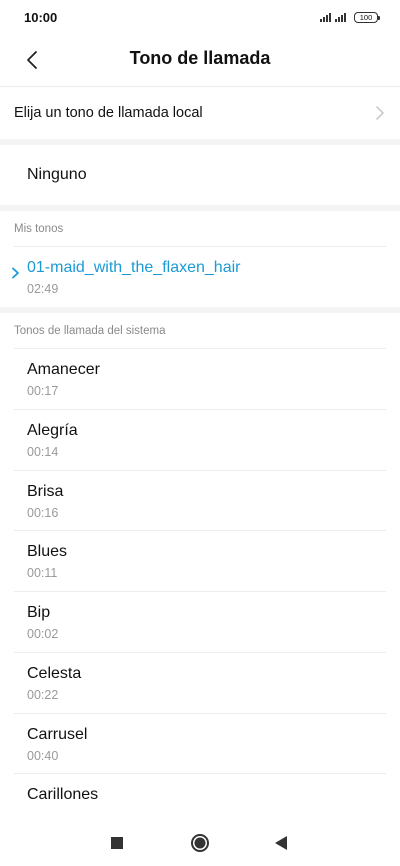 Image resolution: width=400 pixels, height=866 pixels. I want to click on navigation-bar, so click(200, 842).